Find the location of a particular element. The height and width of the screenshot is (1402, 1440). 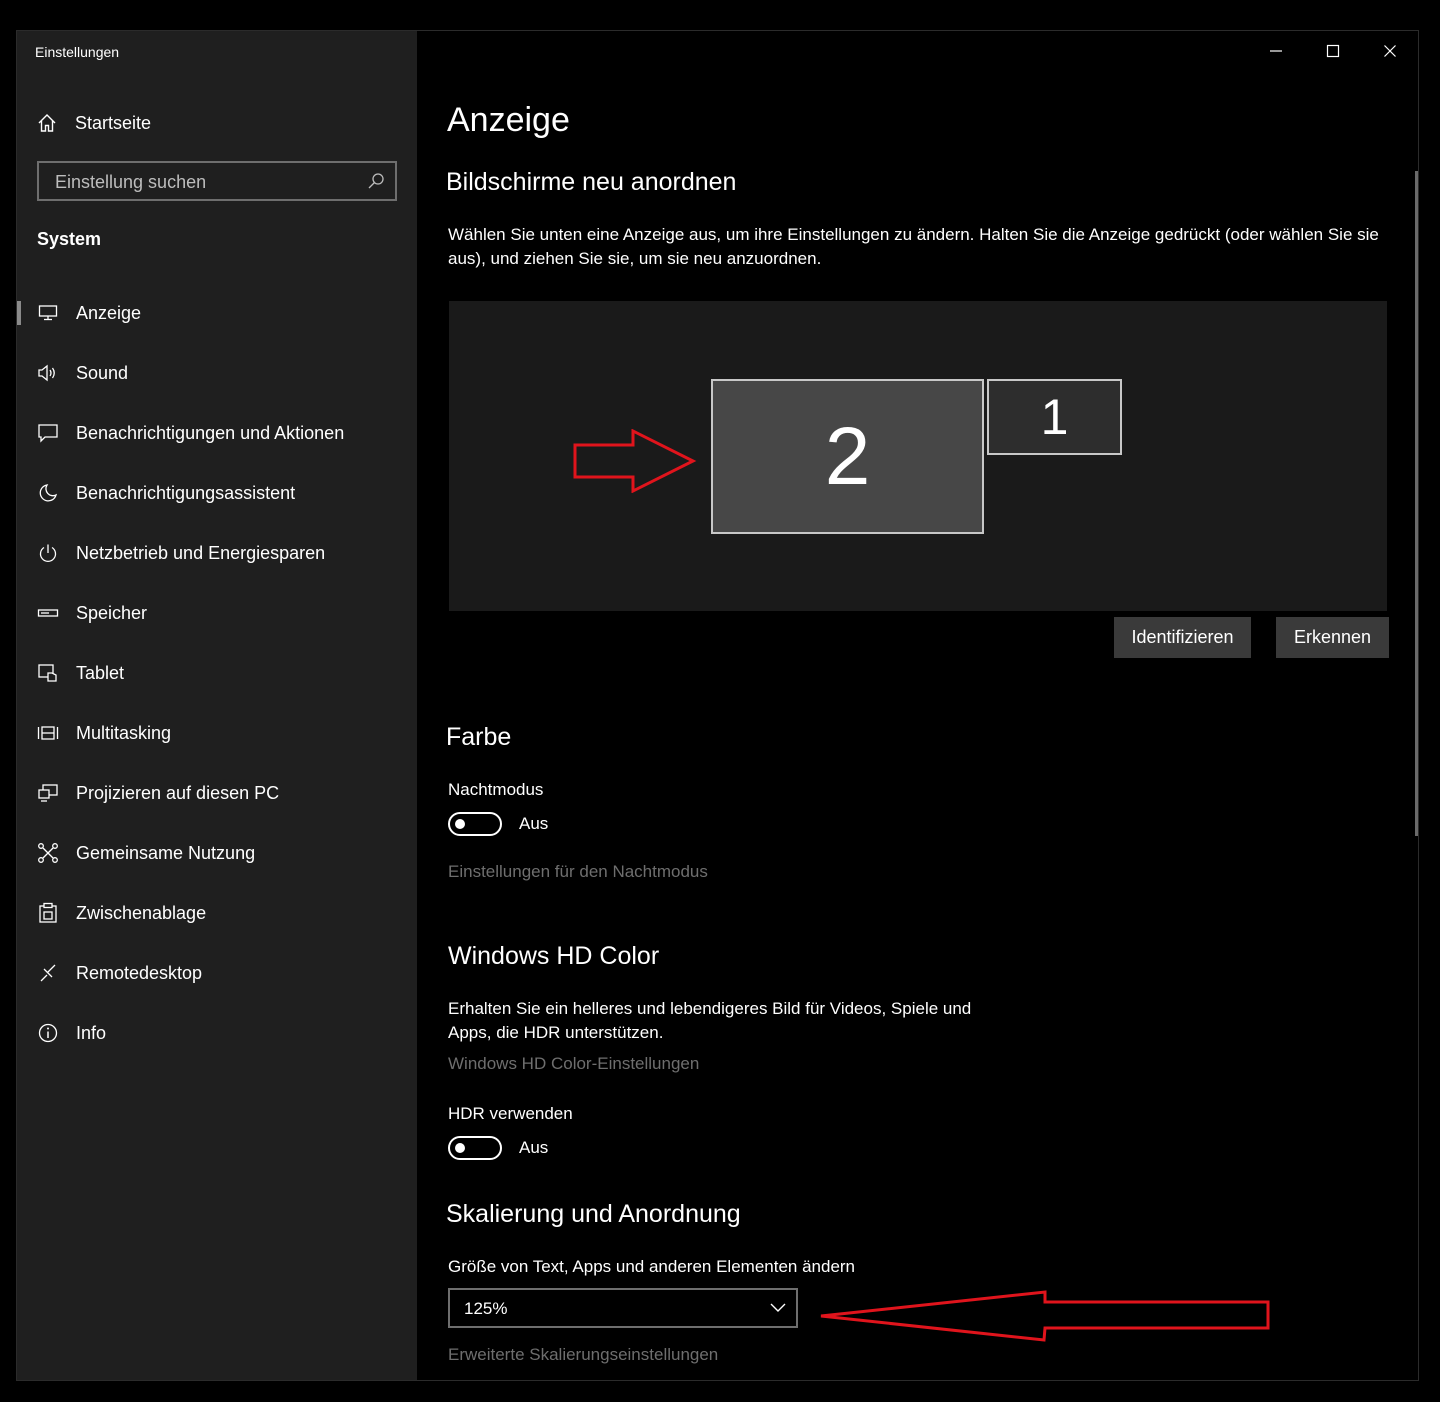

sidebar-item-tablet: Tablet is located at coordinates (217, 673).